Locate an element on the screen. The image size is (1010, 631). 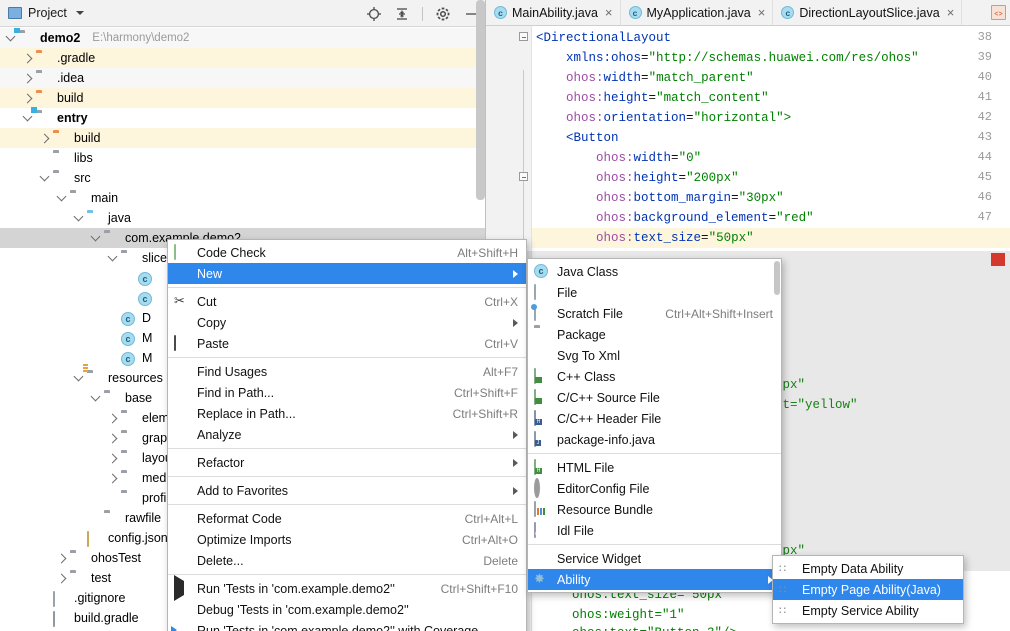
fold-toggle-button is located at coordinates (524, 177).